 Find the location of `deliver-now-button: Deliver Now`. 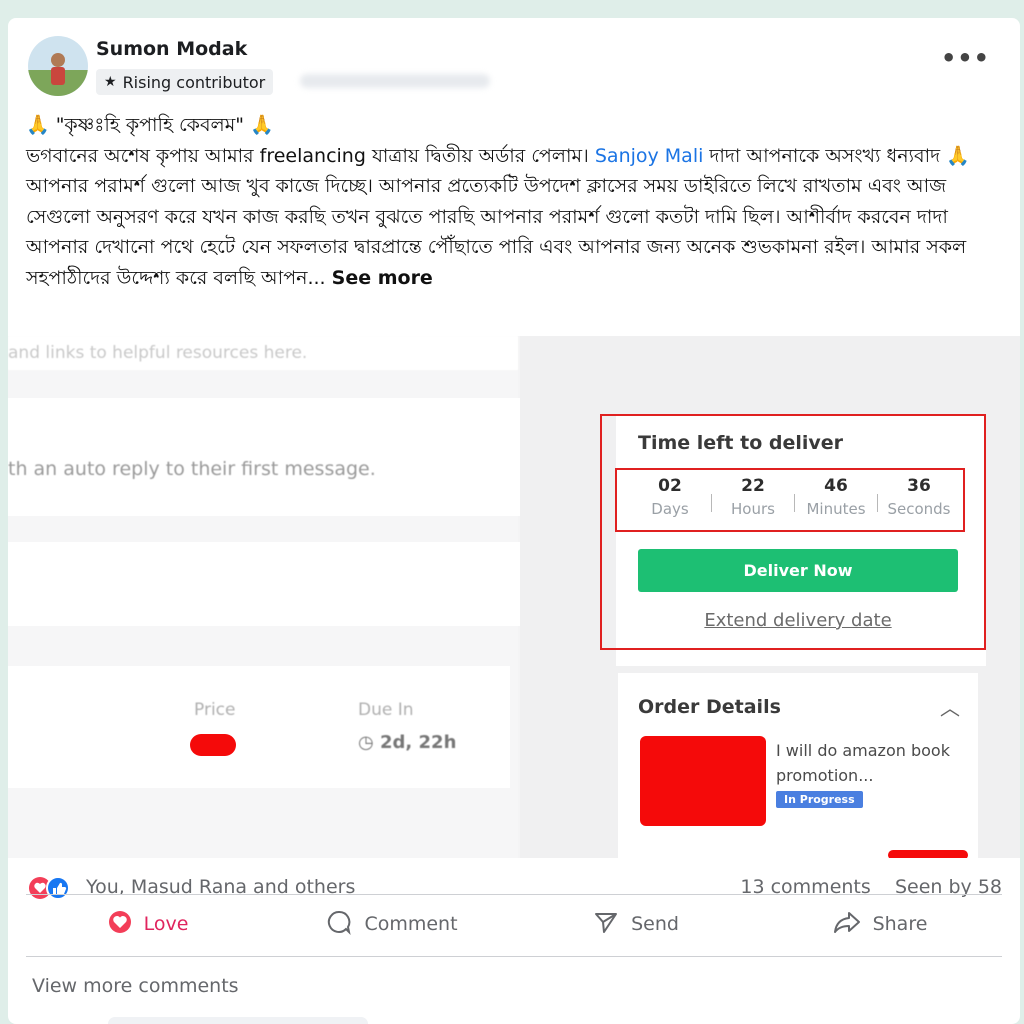

deliver-now-button: Deliver Now is located at coordinates (798, 570).